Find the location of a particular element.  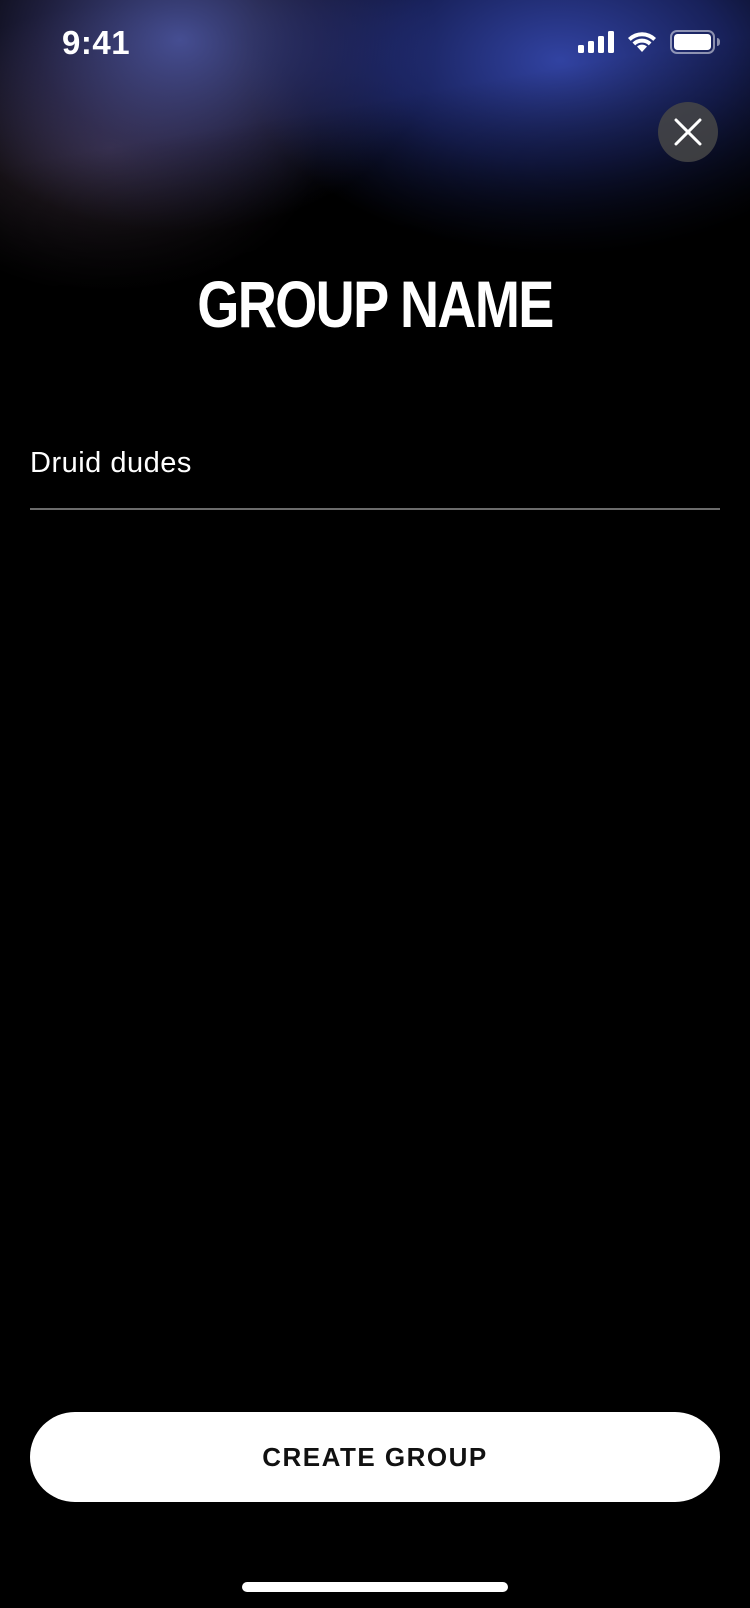

close-icon is located at coordinates (688, 132).